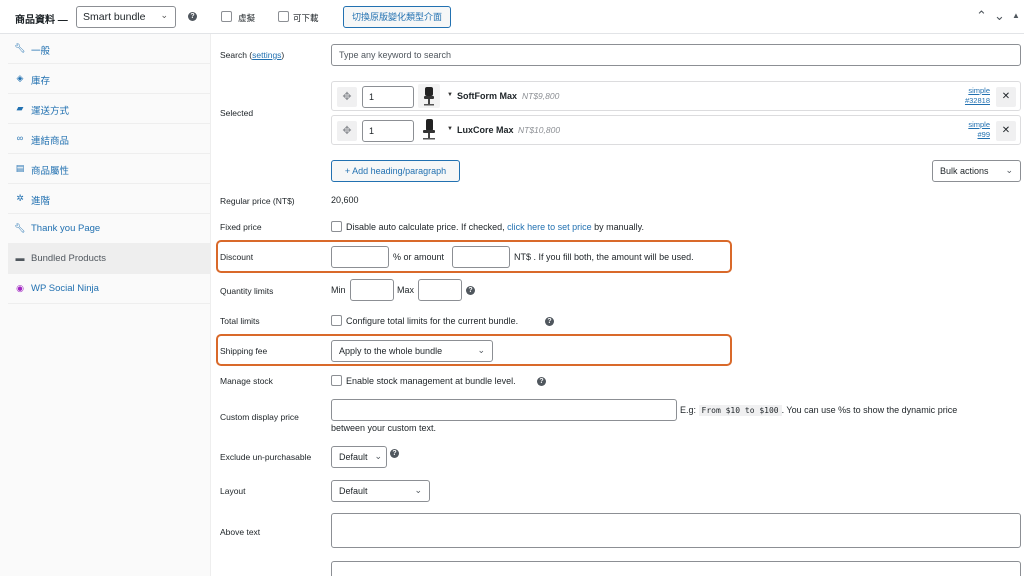  Describe the element at coordinates (247, 291) in the screenshot. I see `quantity-limits-label: Quantity limits` at that location.